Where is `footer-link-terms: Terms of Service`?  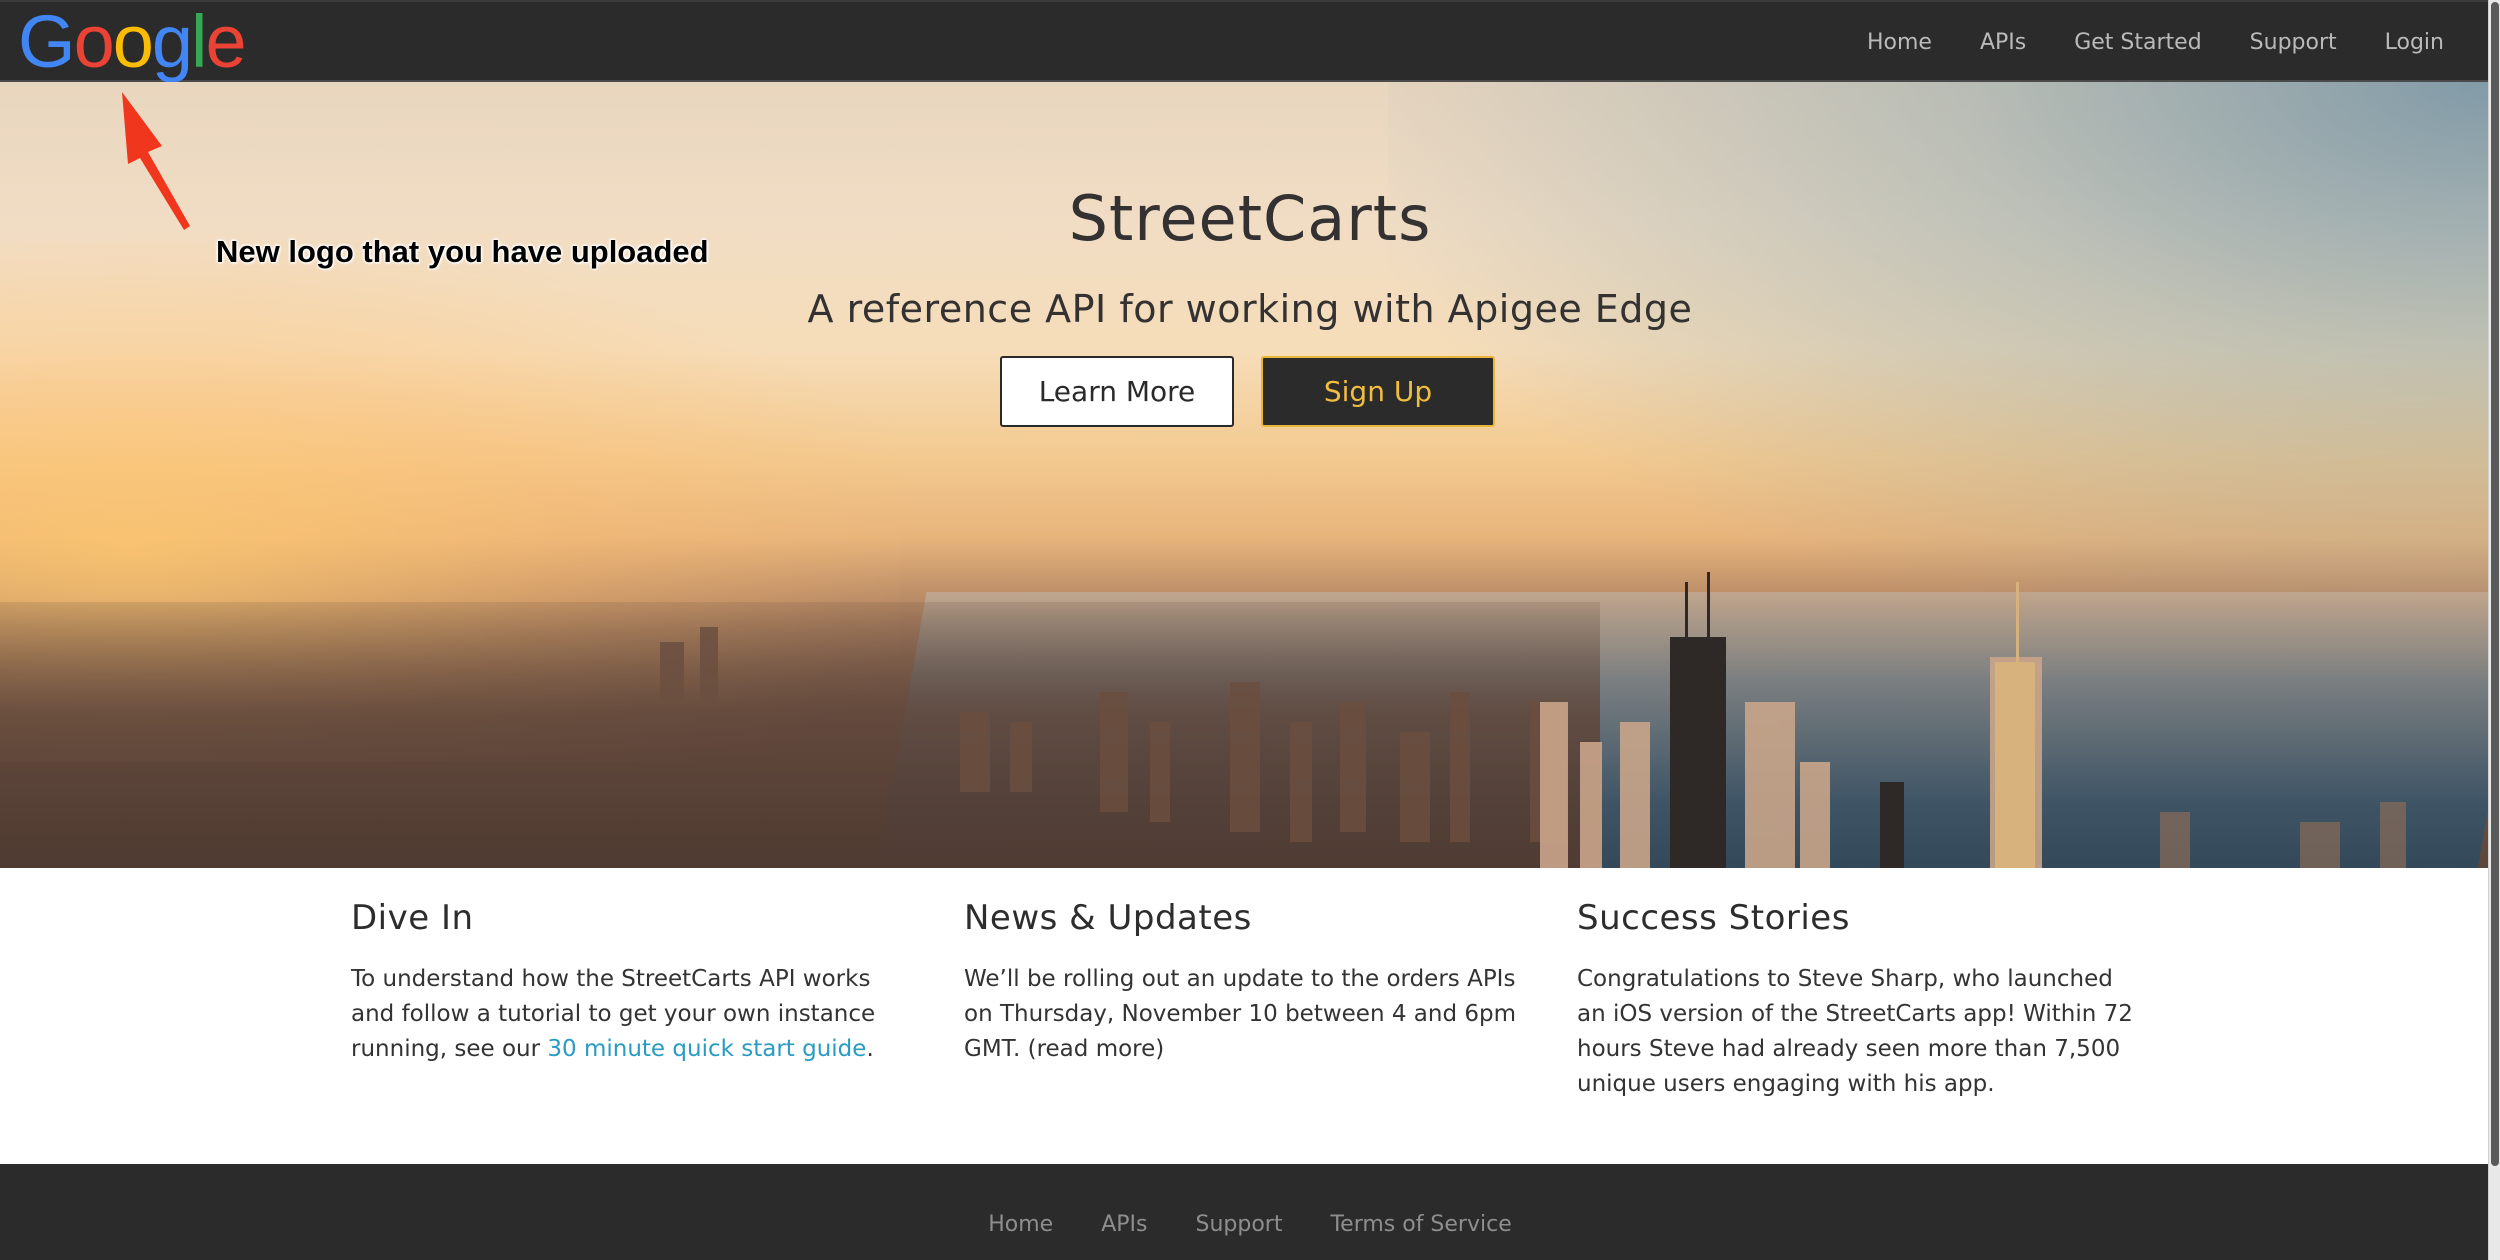
footer-link-terms: Terms of Service is located at coordinates (1420, 1224).